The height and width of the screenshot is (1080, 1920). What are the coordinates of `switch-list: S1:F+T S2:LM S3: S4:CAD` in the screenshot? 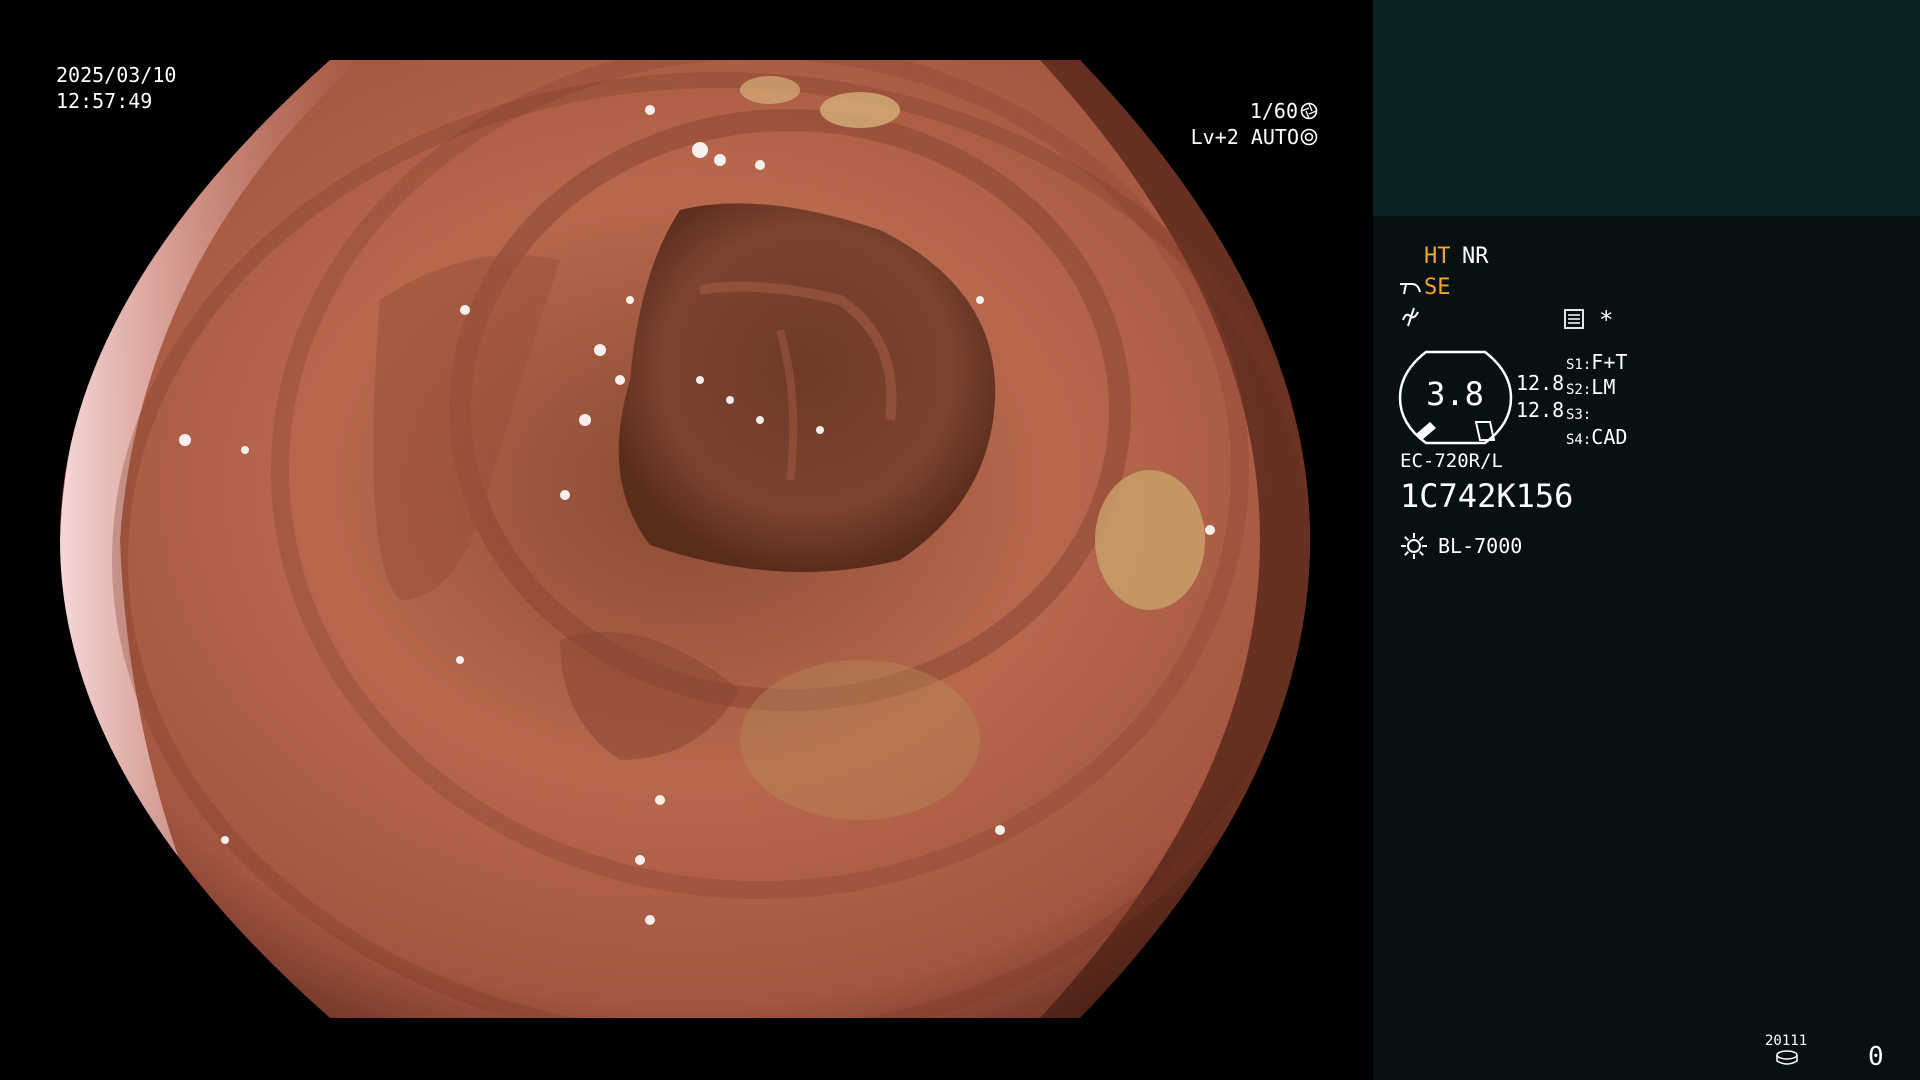 It's located at (1596, 400).